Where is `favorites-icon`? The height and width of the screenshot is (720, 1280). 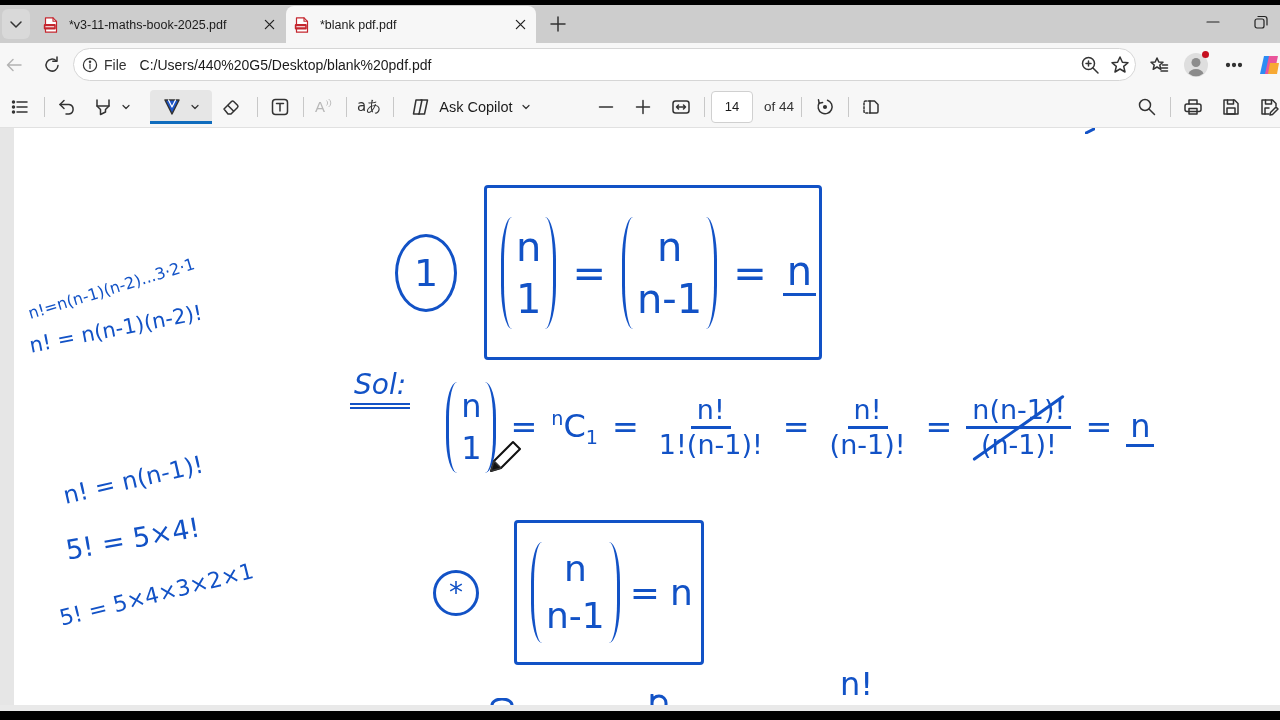 favorites-icon is located at coordinates (1159, 64).